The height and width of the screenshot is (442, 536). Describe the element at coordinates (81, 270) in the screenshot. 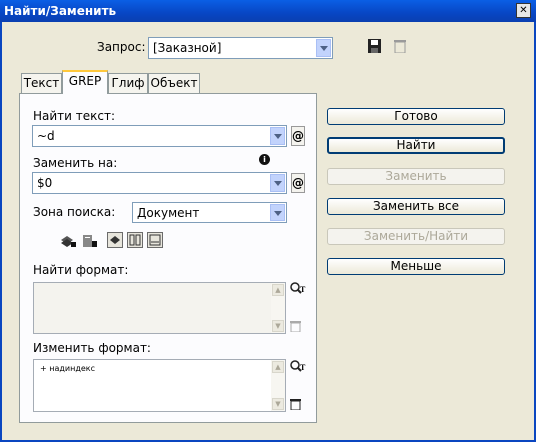

I see `find-format-label: Найти формат:` at that location.